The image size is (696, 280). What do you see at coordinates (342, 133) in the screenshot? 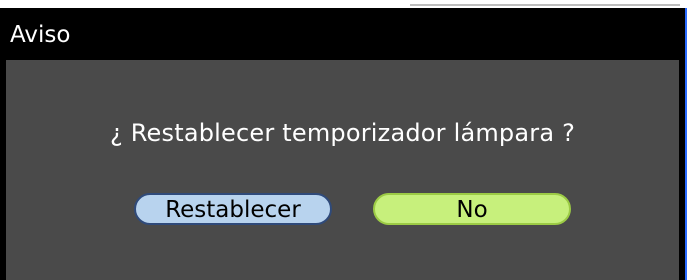
I see `dialog-message: ¿ Restablecer temporizador lámpara ?` at bounding box center [342, 133].